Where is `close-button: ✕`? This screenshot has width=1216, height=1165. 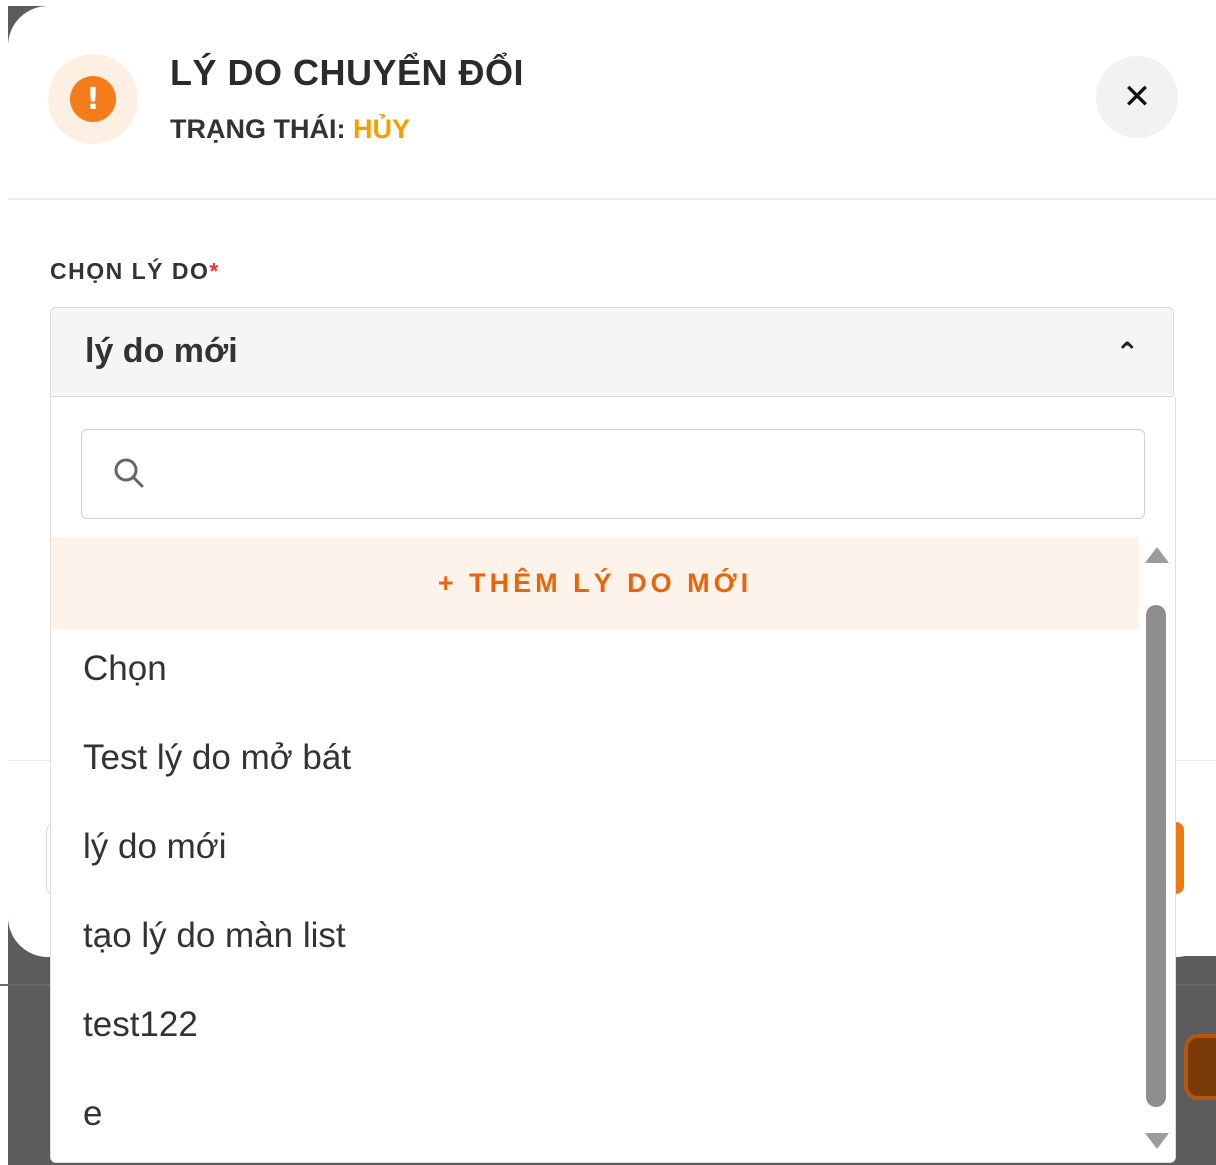
close-button: ✕ is located at coordinates (1137, 97).